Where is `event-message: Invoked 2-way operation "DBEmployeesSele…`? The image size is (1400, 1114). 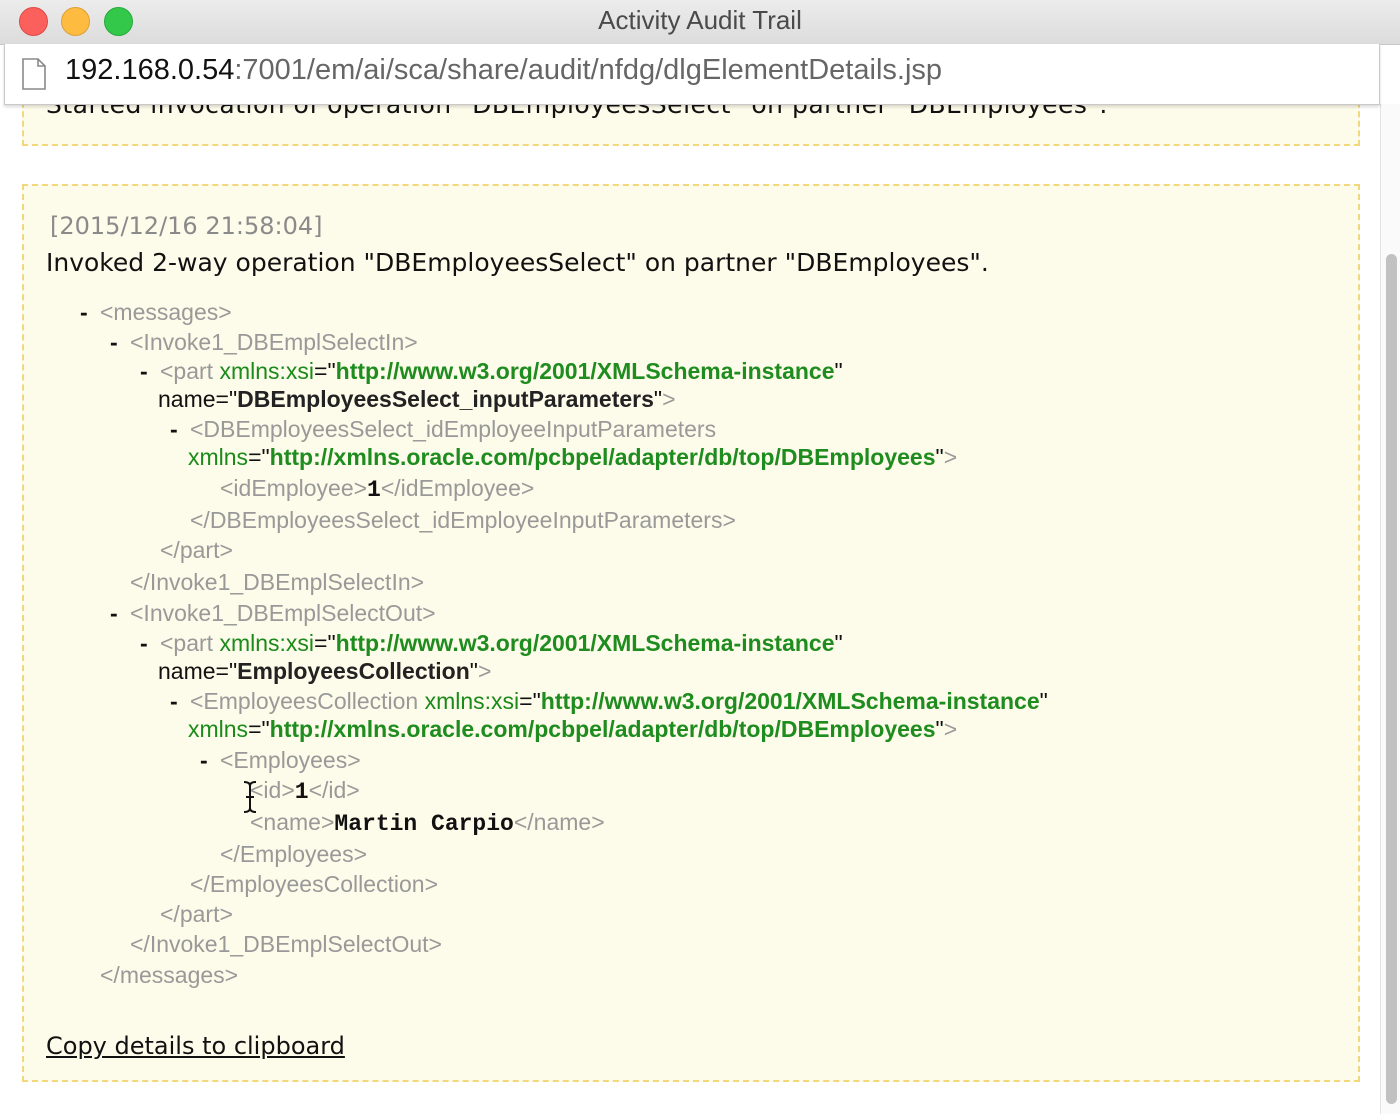 event-message: Invoked 2-way operation "DBEmployeesSele… is located at coordinates (517, 262).